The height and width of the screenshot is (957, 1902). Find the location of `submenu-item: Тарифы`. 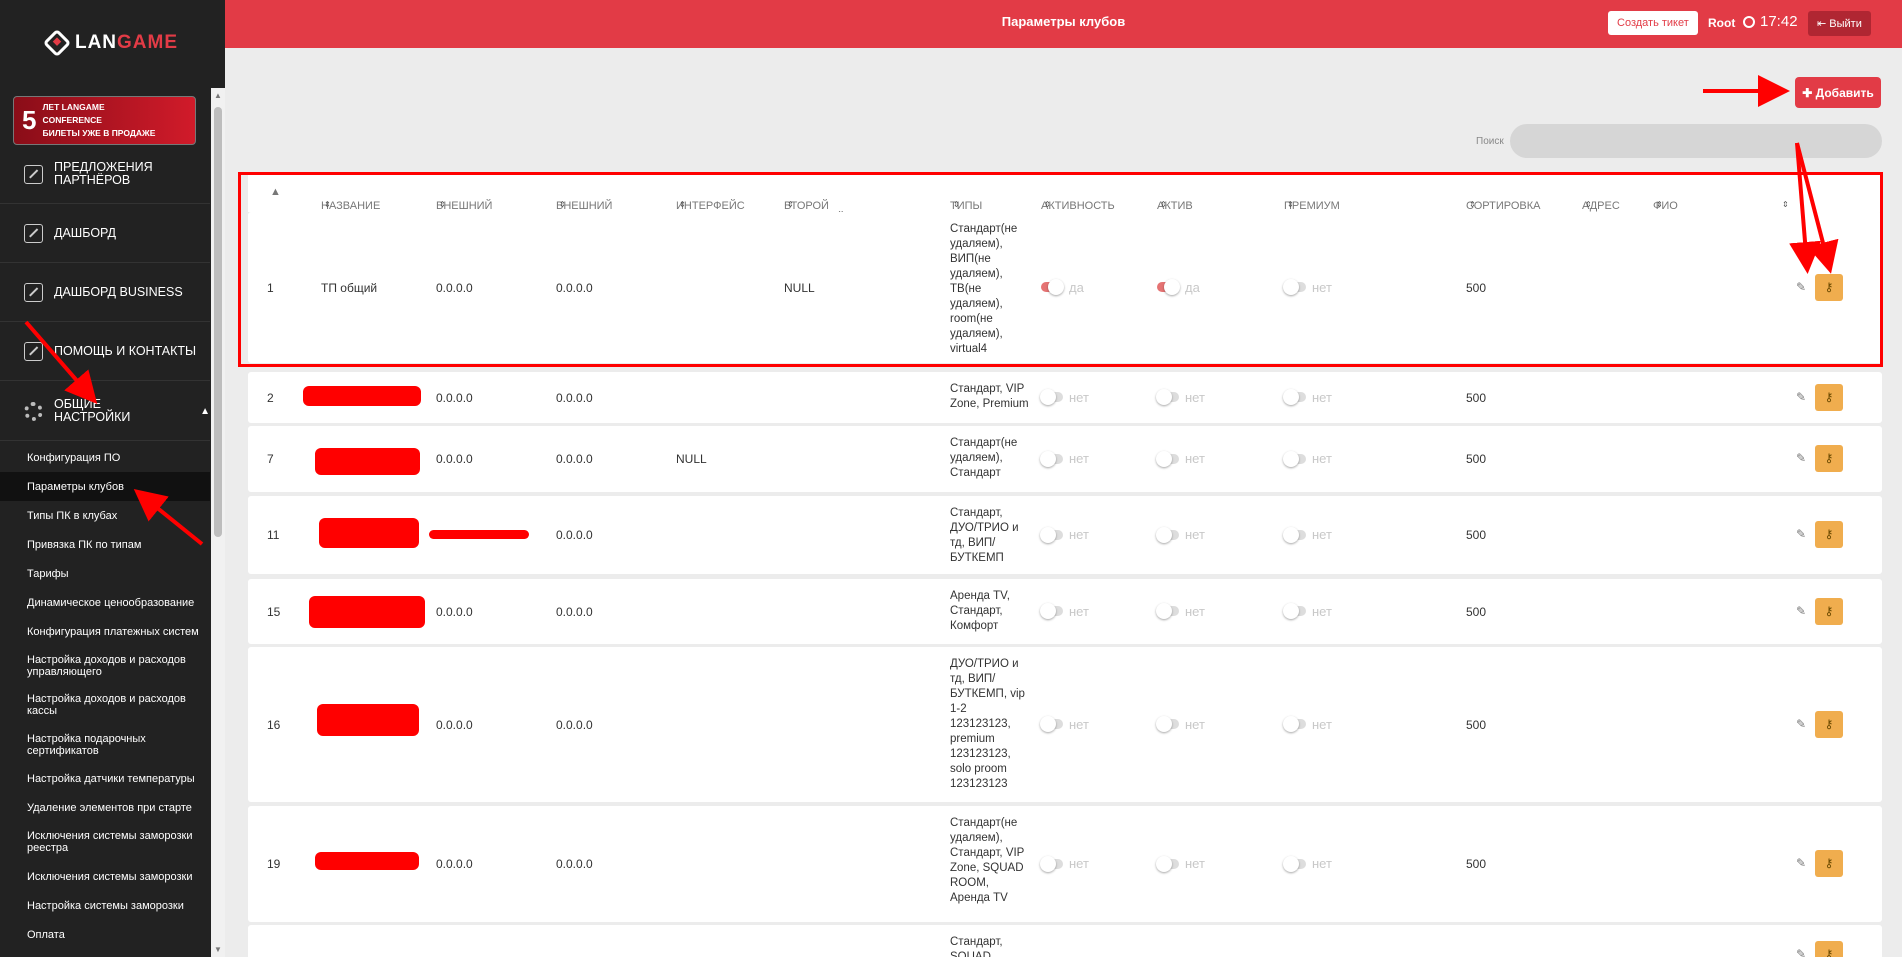

submenu-item: Тарифы is located at coordinates (105, 573).